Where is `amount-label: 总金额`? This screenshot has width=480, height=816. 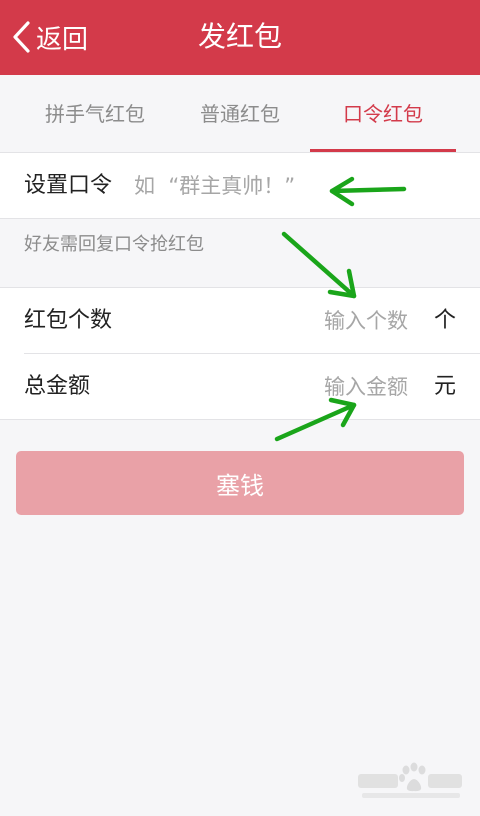
amount-label: 总金额 is located at coordinates (57, 386).